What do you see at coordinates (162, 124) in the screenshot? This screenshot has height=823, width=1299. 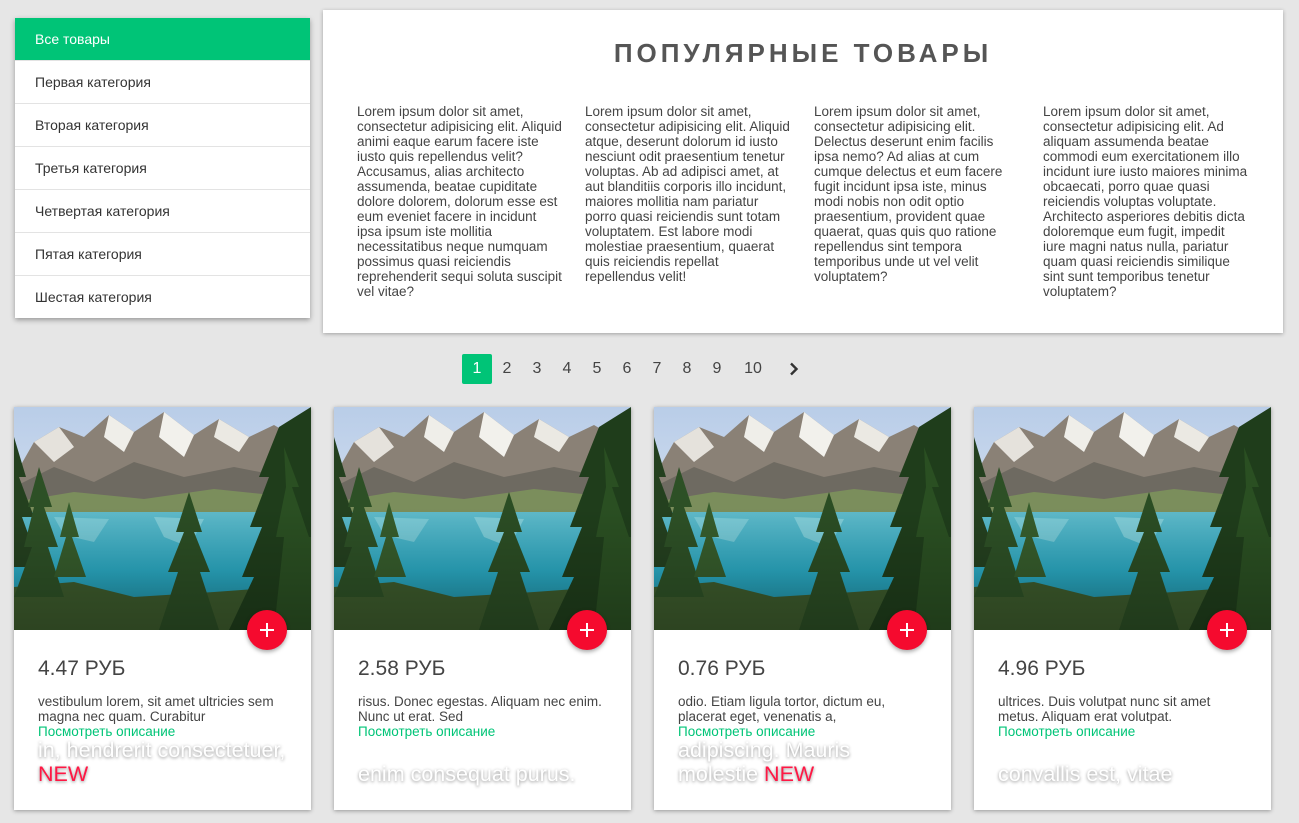 I see `sidebar-item-second: Вторая категория` at bounding box center [162, 124].